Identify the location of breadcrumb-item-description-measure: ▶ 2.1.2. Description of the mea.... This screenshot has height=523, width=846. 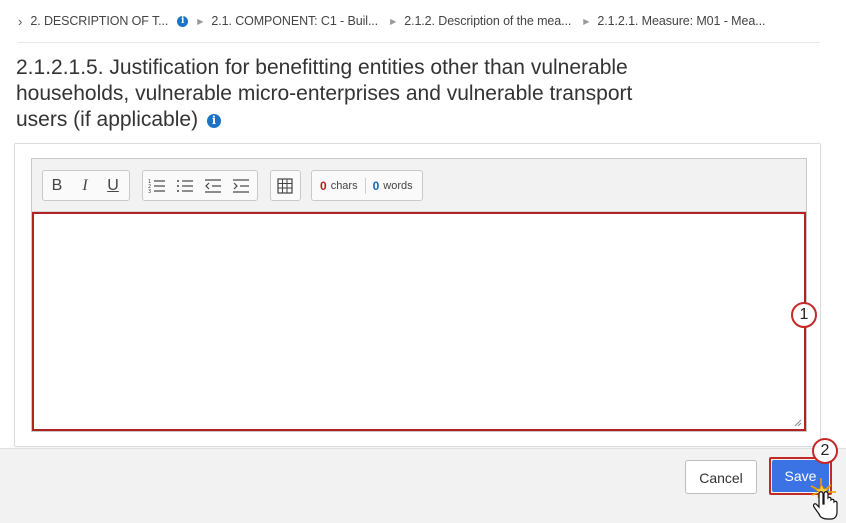
(480, 21).